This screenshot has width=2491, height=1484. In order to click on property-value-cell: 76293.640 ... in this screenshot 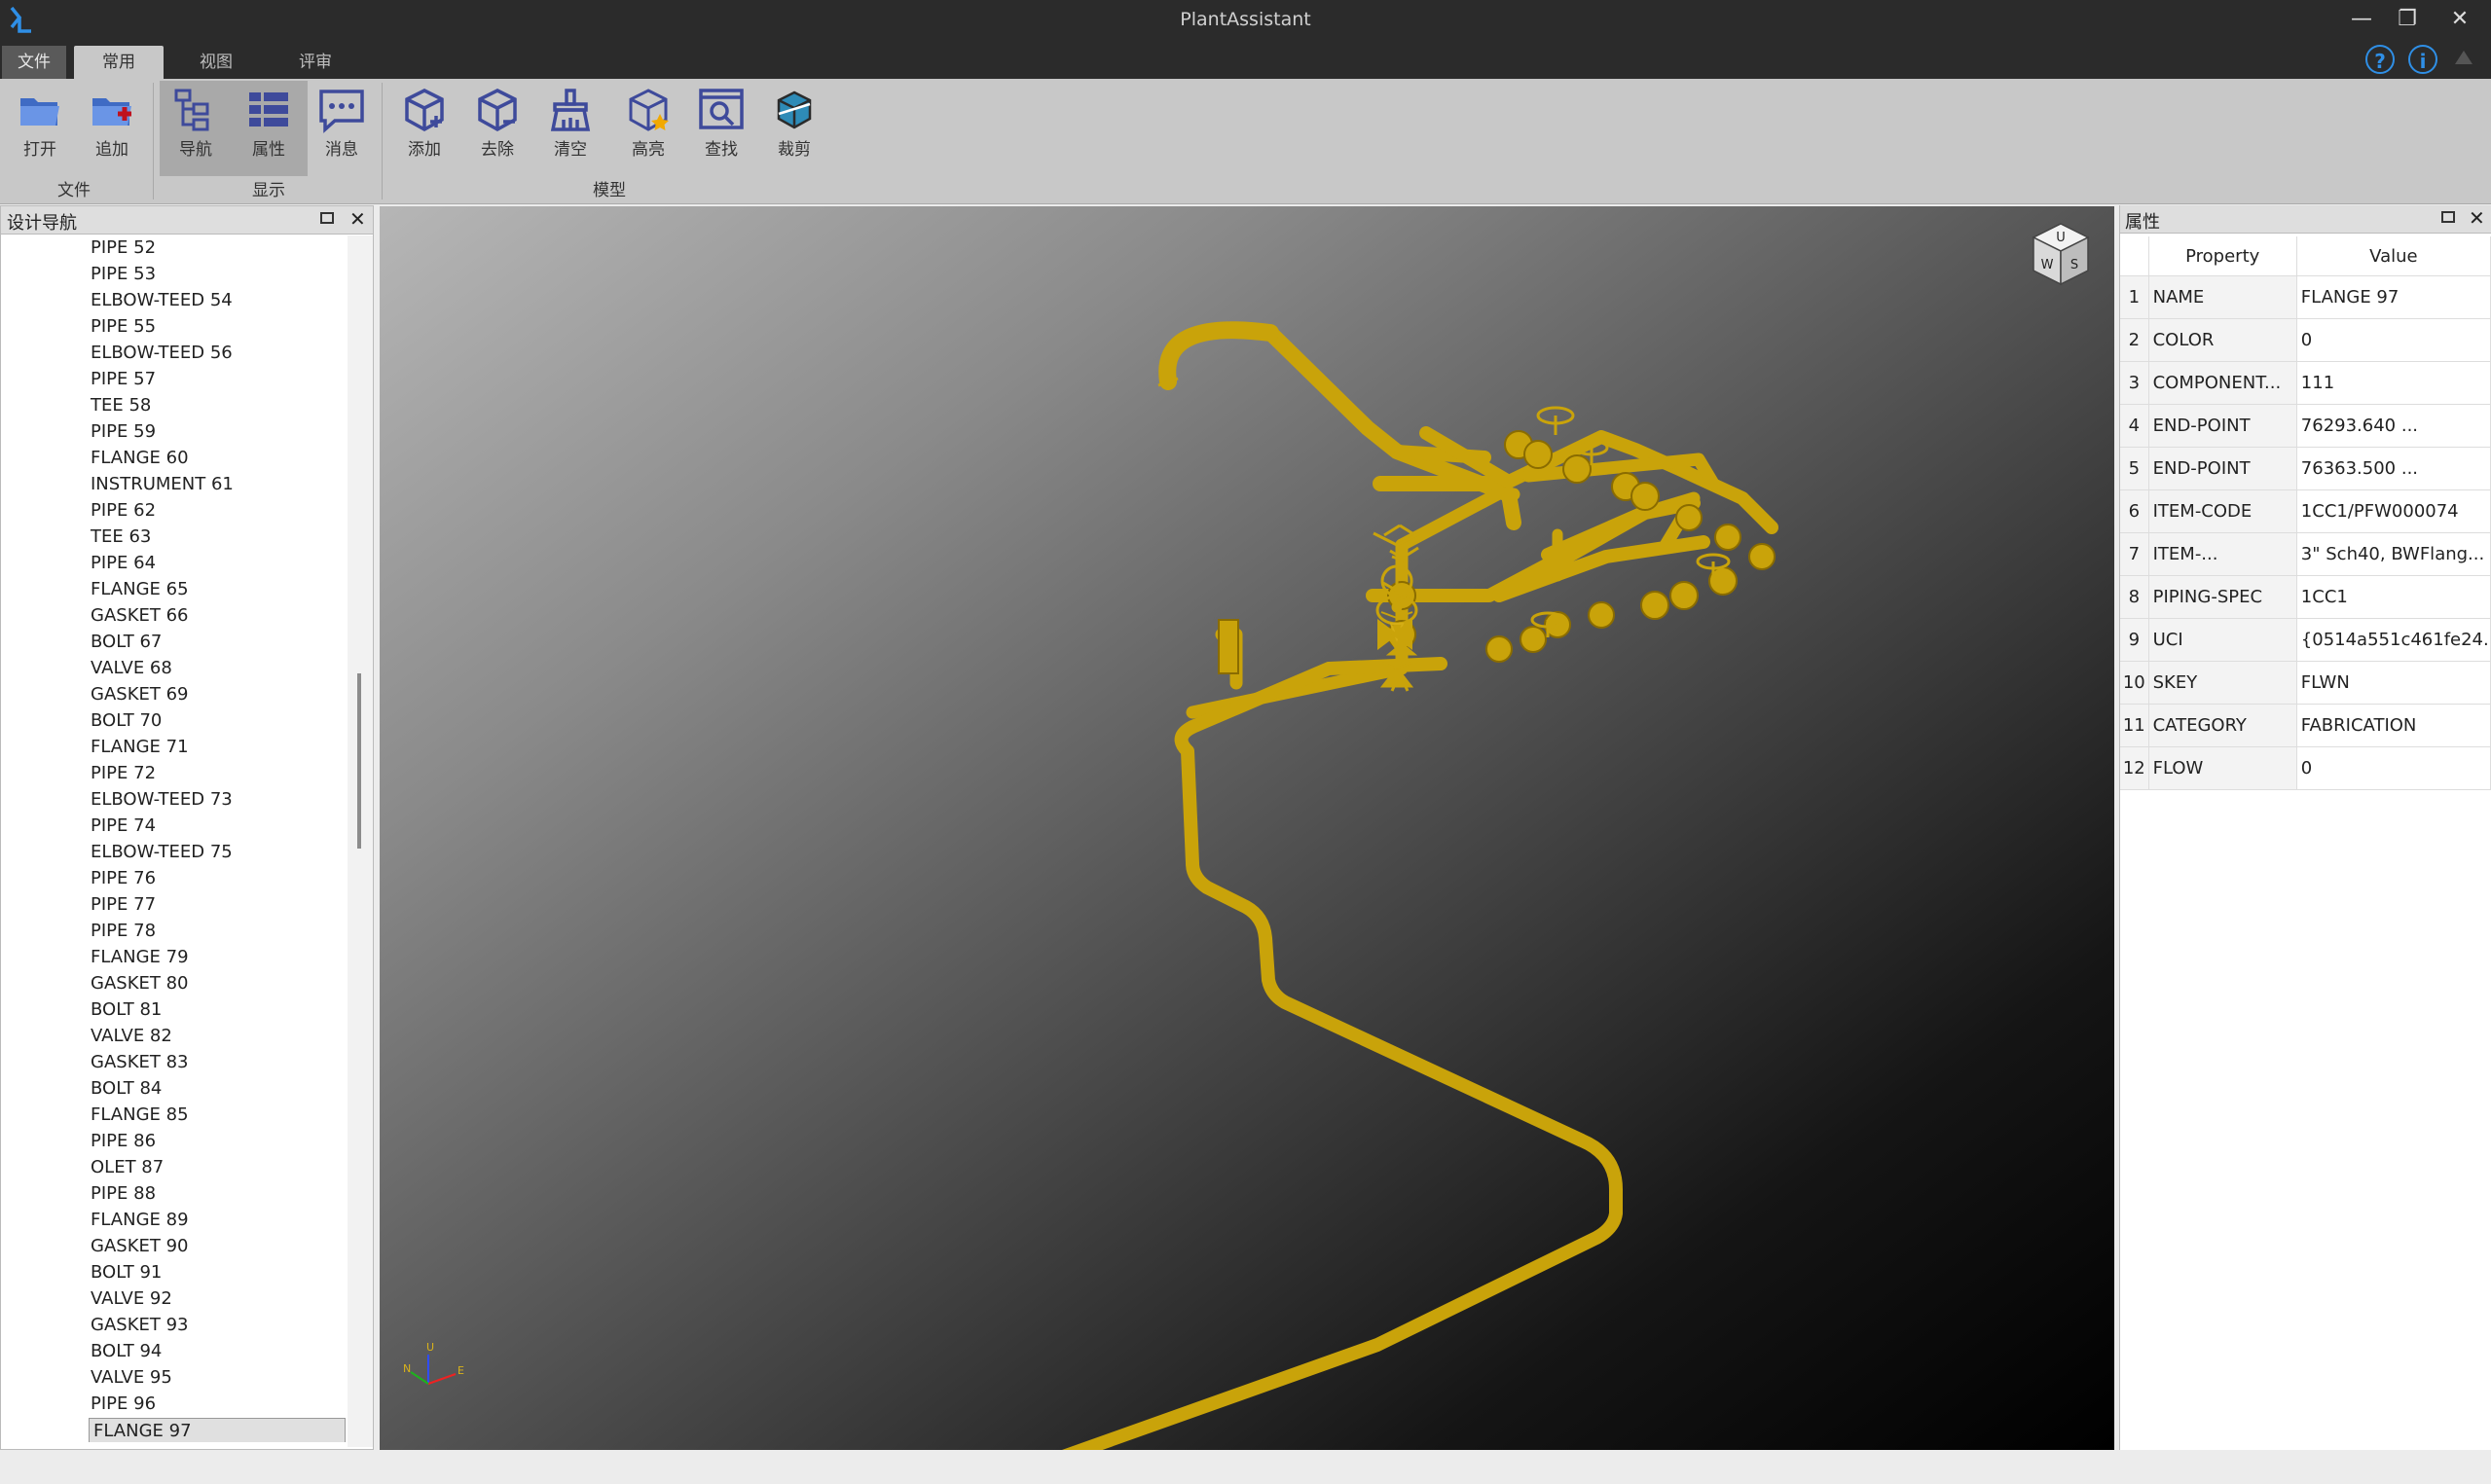, I will do `click(2393, 426)`.